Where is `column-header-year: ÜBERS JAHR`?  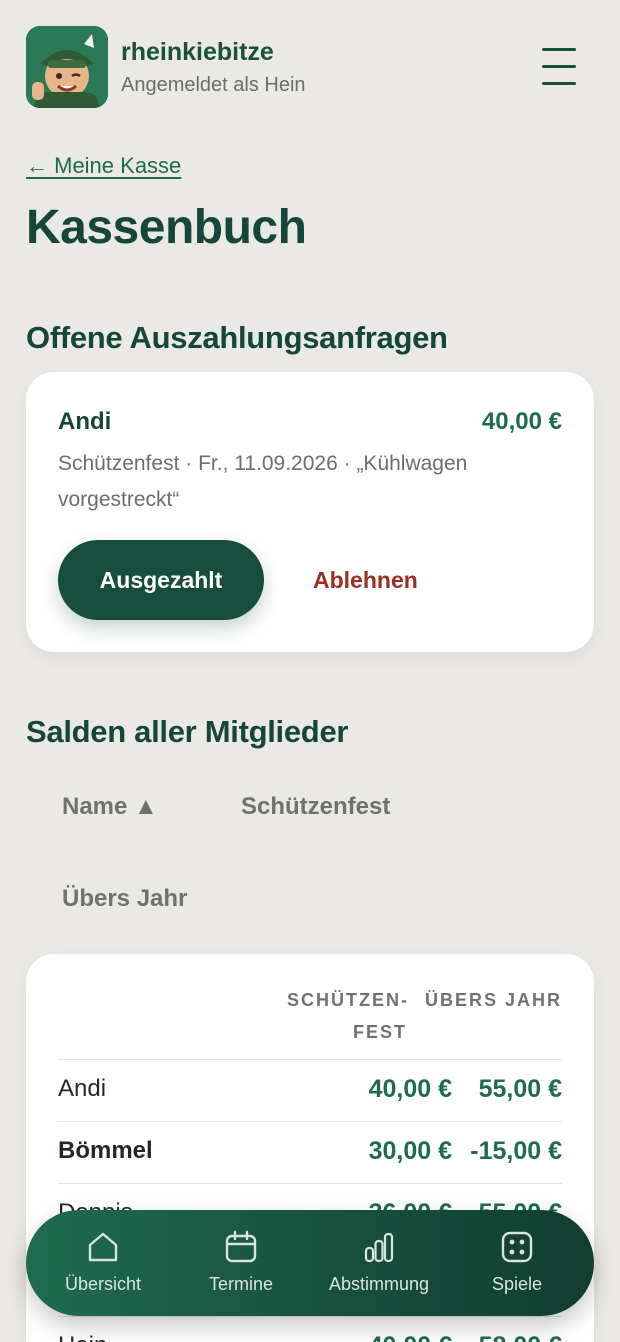 column-header-year: ÜBERS JAHR is located at coordinates (493, 1000).